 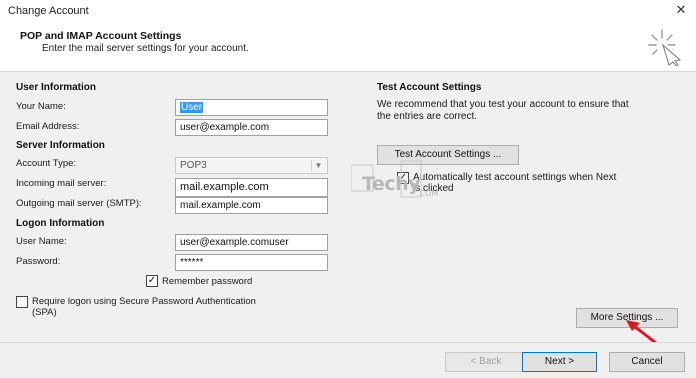 What do you see at coordinates (251, 127) in the screenshot?
I see `email-field: user@example.com` at bounding box center [251, 127].